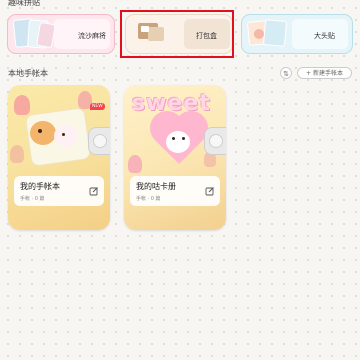  Describe the element at coordinates (177, 34) in the screenshot. I see `highlight-box` at that location.